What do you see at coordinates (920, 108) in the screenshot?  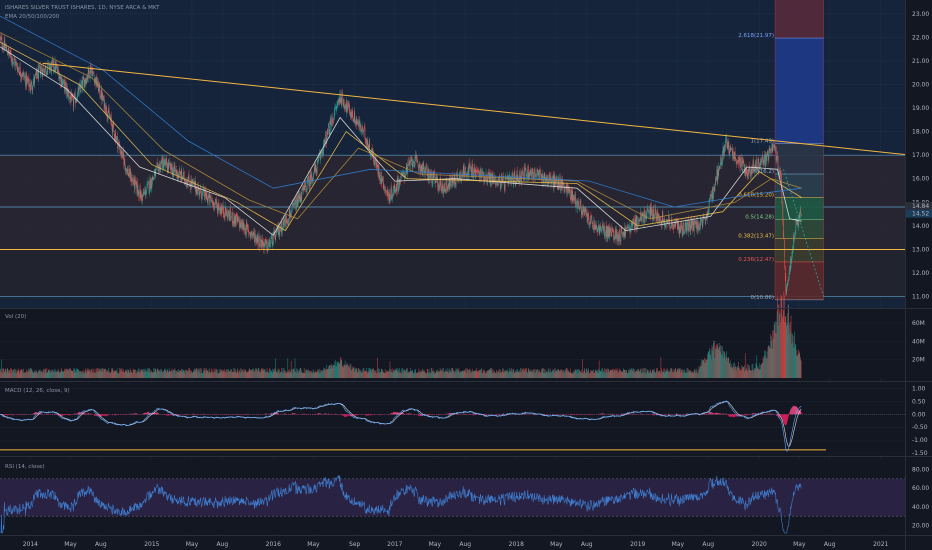 I see `price-tick-label: 19.00` at bounding box center [920, 108].